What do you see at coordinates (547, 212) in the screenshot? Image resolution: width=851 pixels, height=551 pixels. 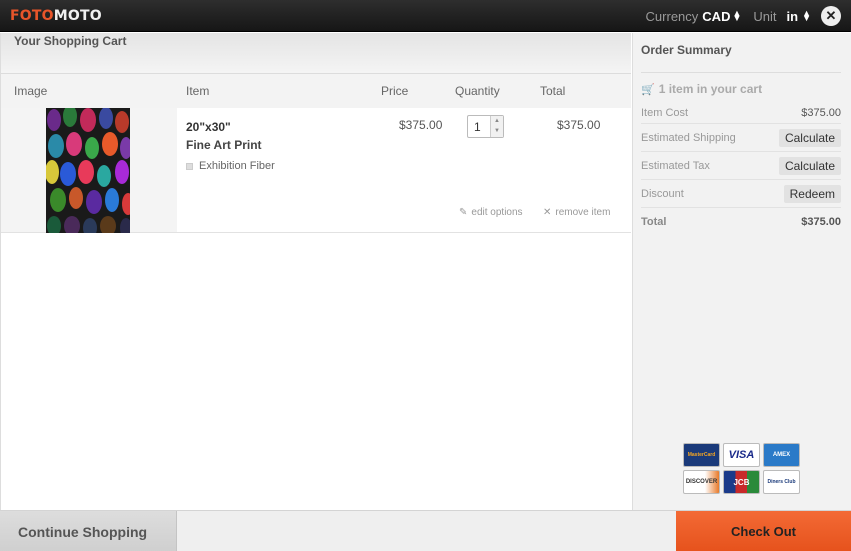 I see `remove-x-icon: ✕` at bounding box center [547, 212].